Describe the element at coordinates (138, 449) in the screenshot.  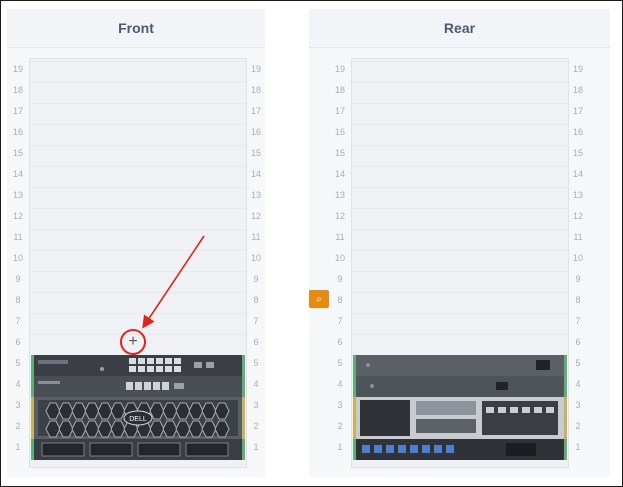
I see `front-device-server-1u` at that location.